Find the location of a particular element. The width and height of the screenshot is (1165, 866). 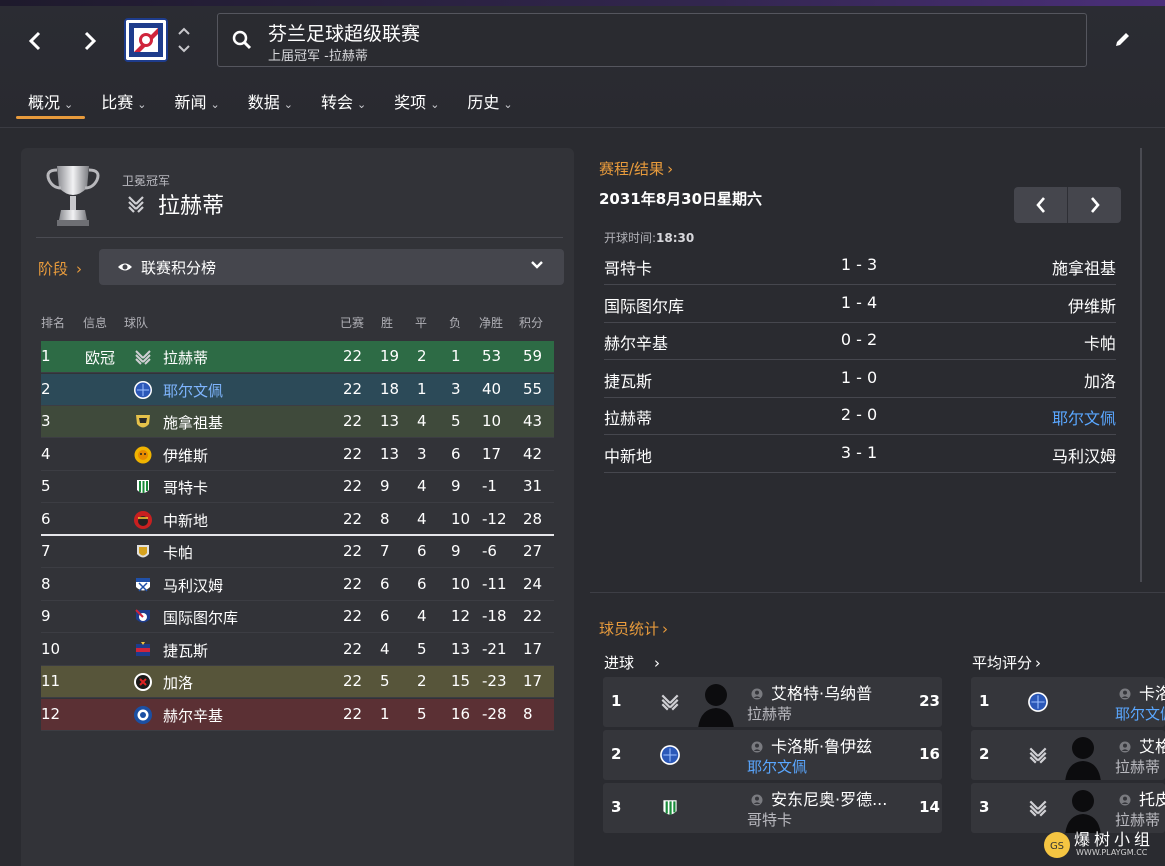

match-score: 1 - 0 is located at coordinates (859, 377).